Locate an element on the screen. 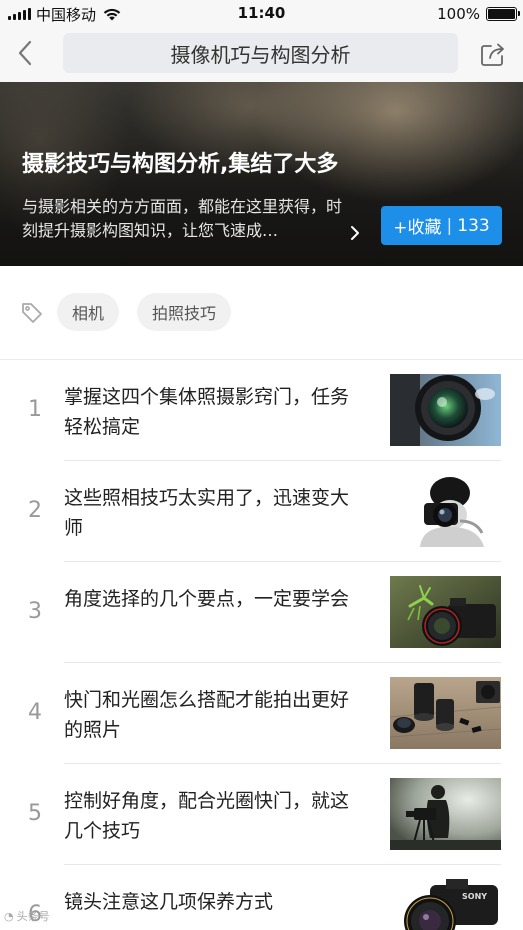  back-button is located at coordinates (25, 53).